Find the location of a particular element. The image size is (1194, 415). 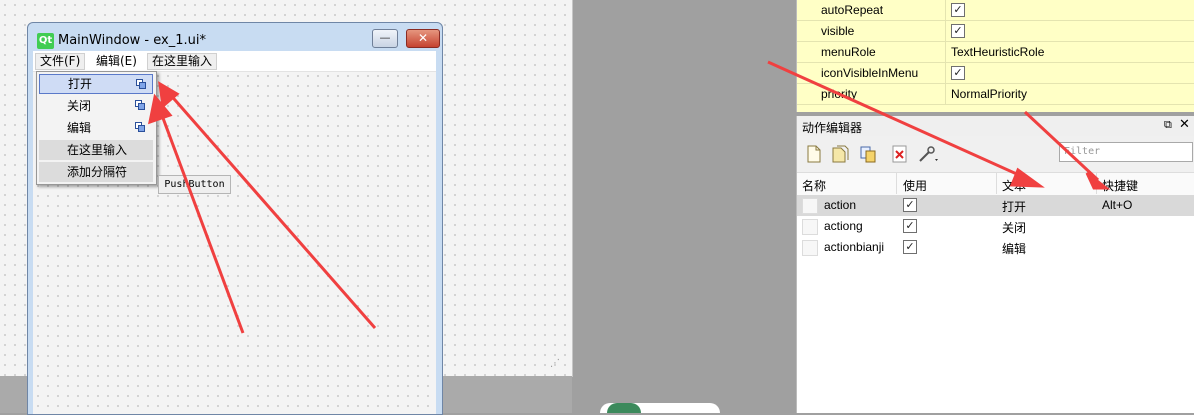

minimize-icon: — is located at coordinates (385, 37).